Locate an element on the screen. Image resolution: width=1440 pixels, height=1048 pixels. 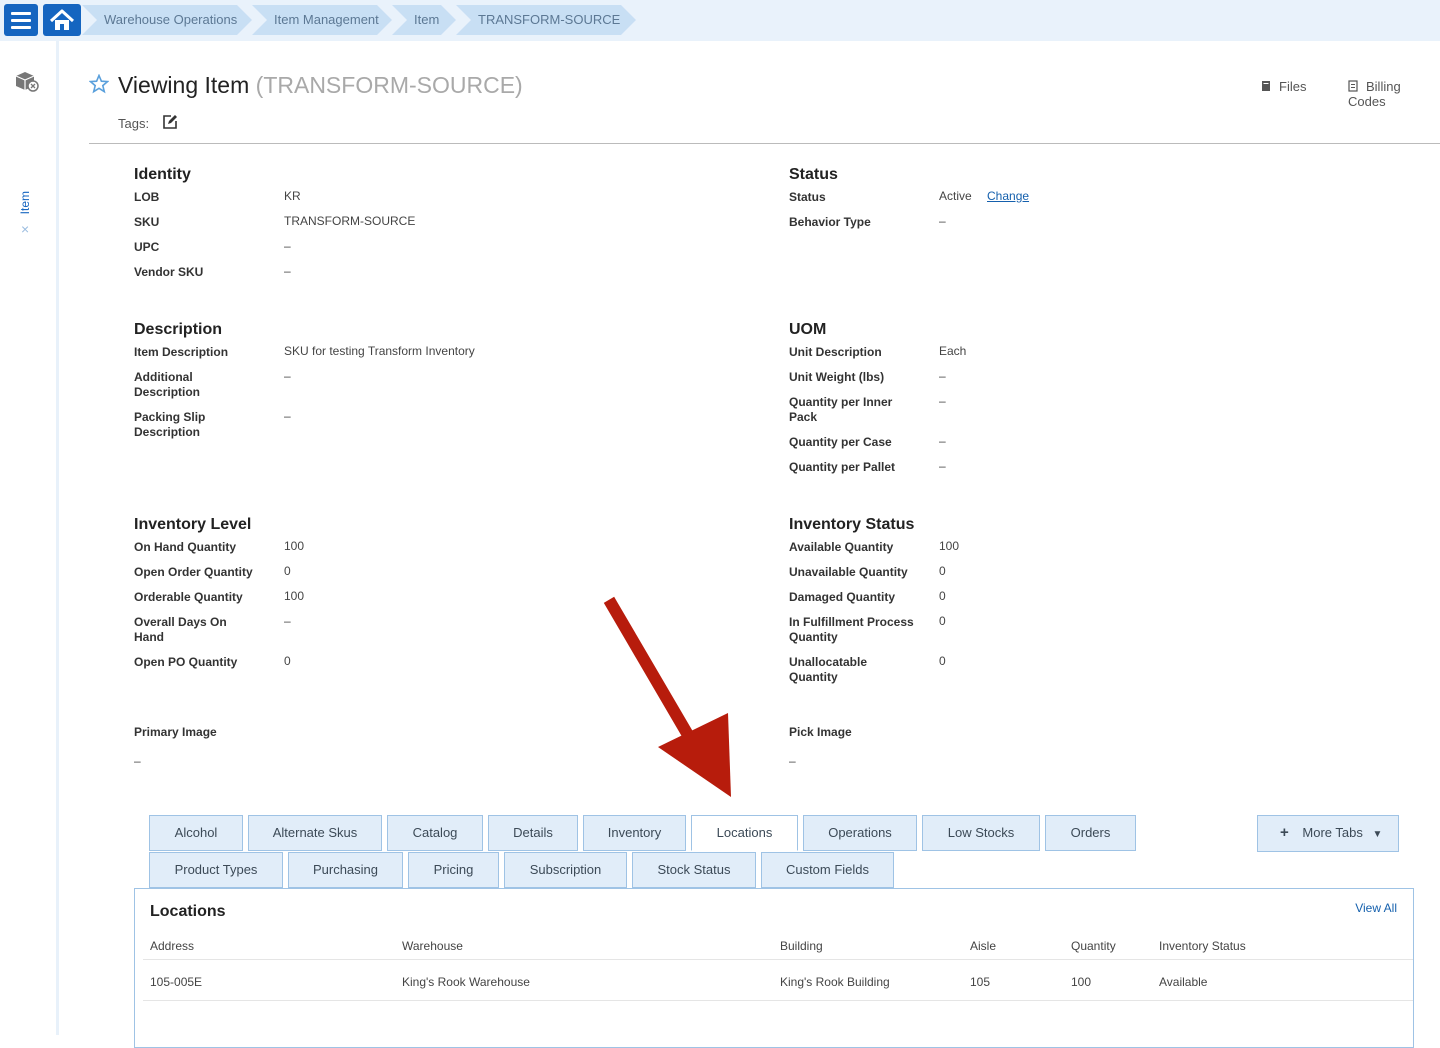
row-divider-line is located at coordinates (778, 1000).